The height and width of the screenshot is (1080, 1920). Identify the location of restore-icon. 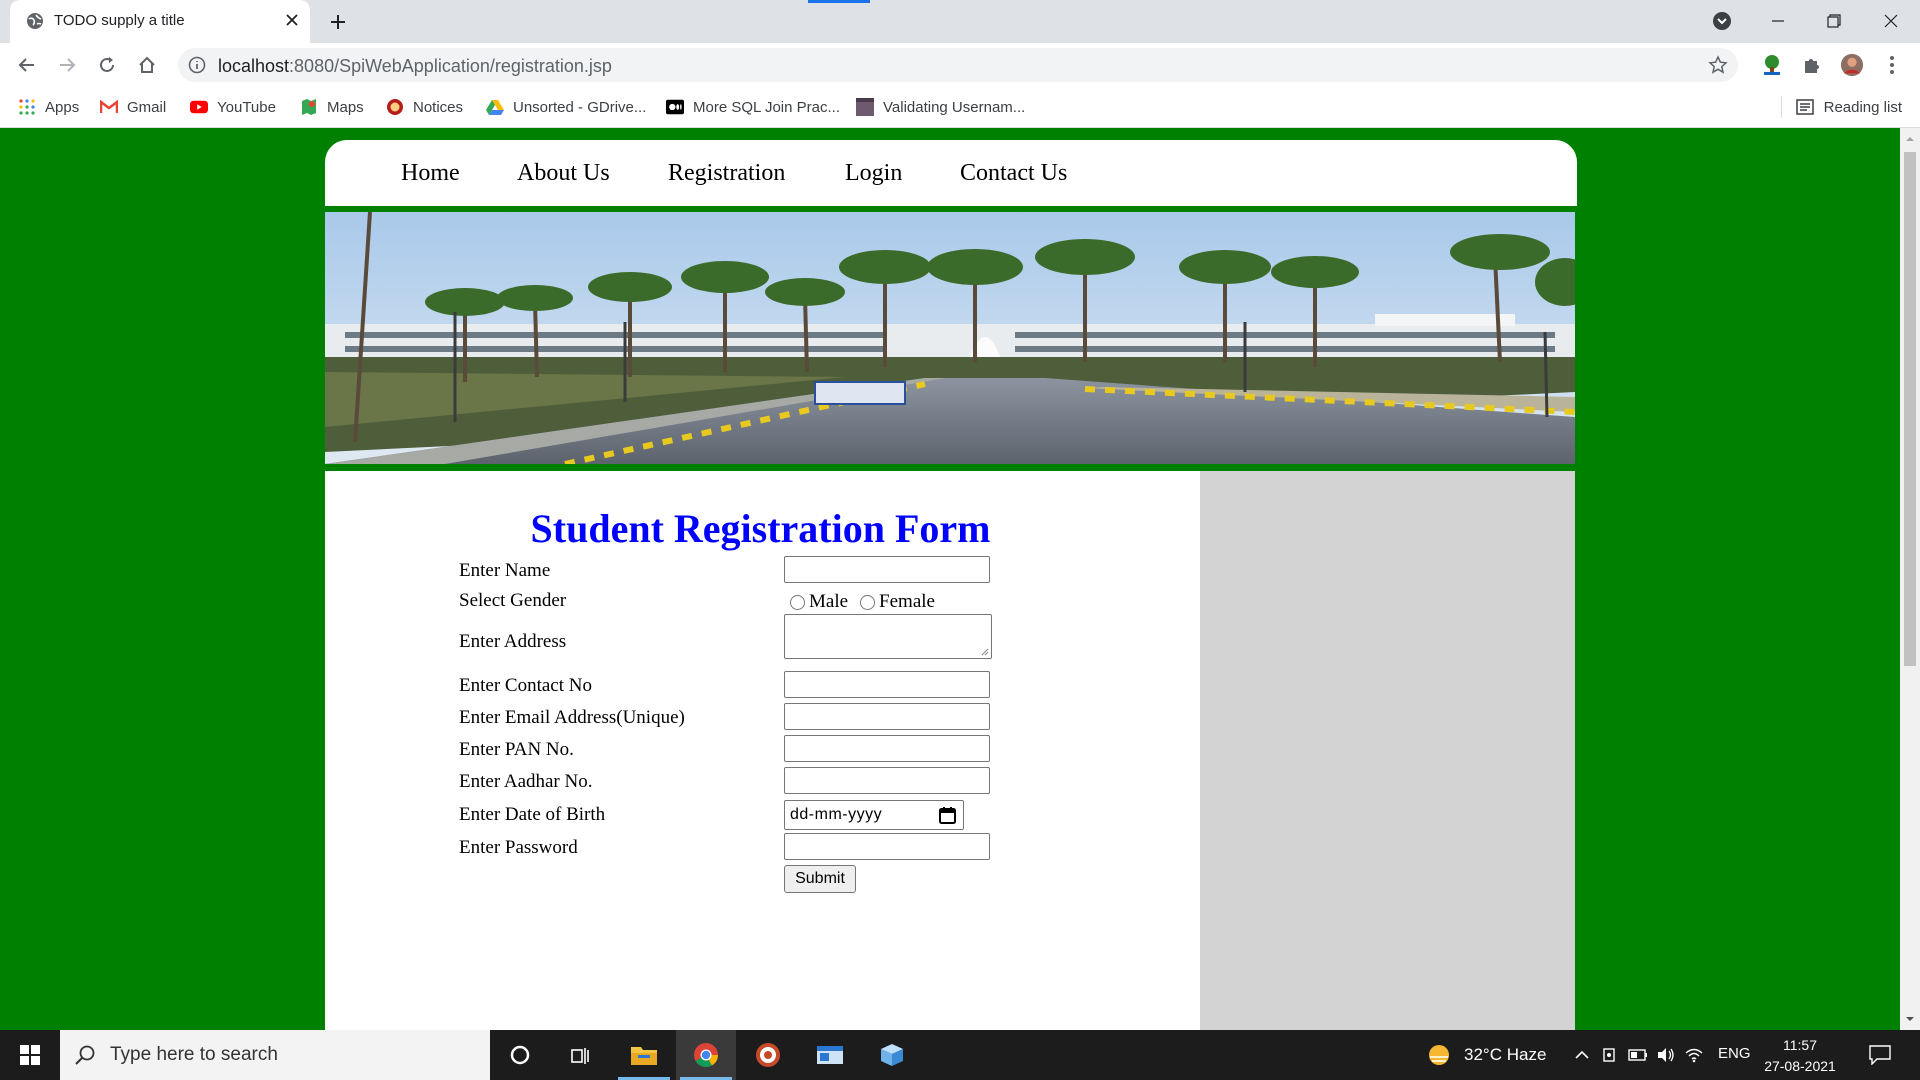
(1834, 21).